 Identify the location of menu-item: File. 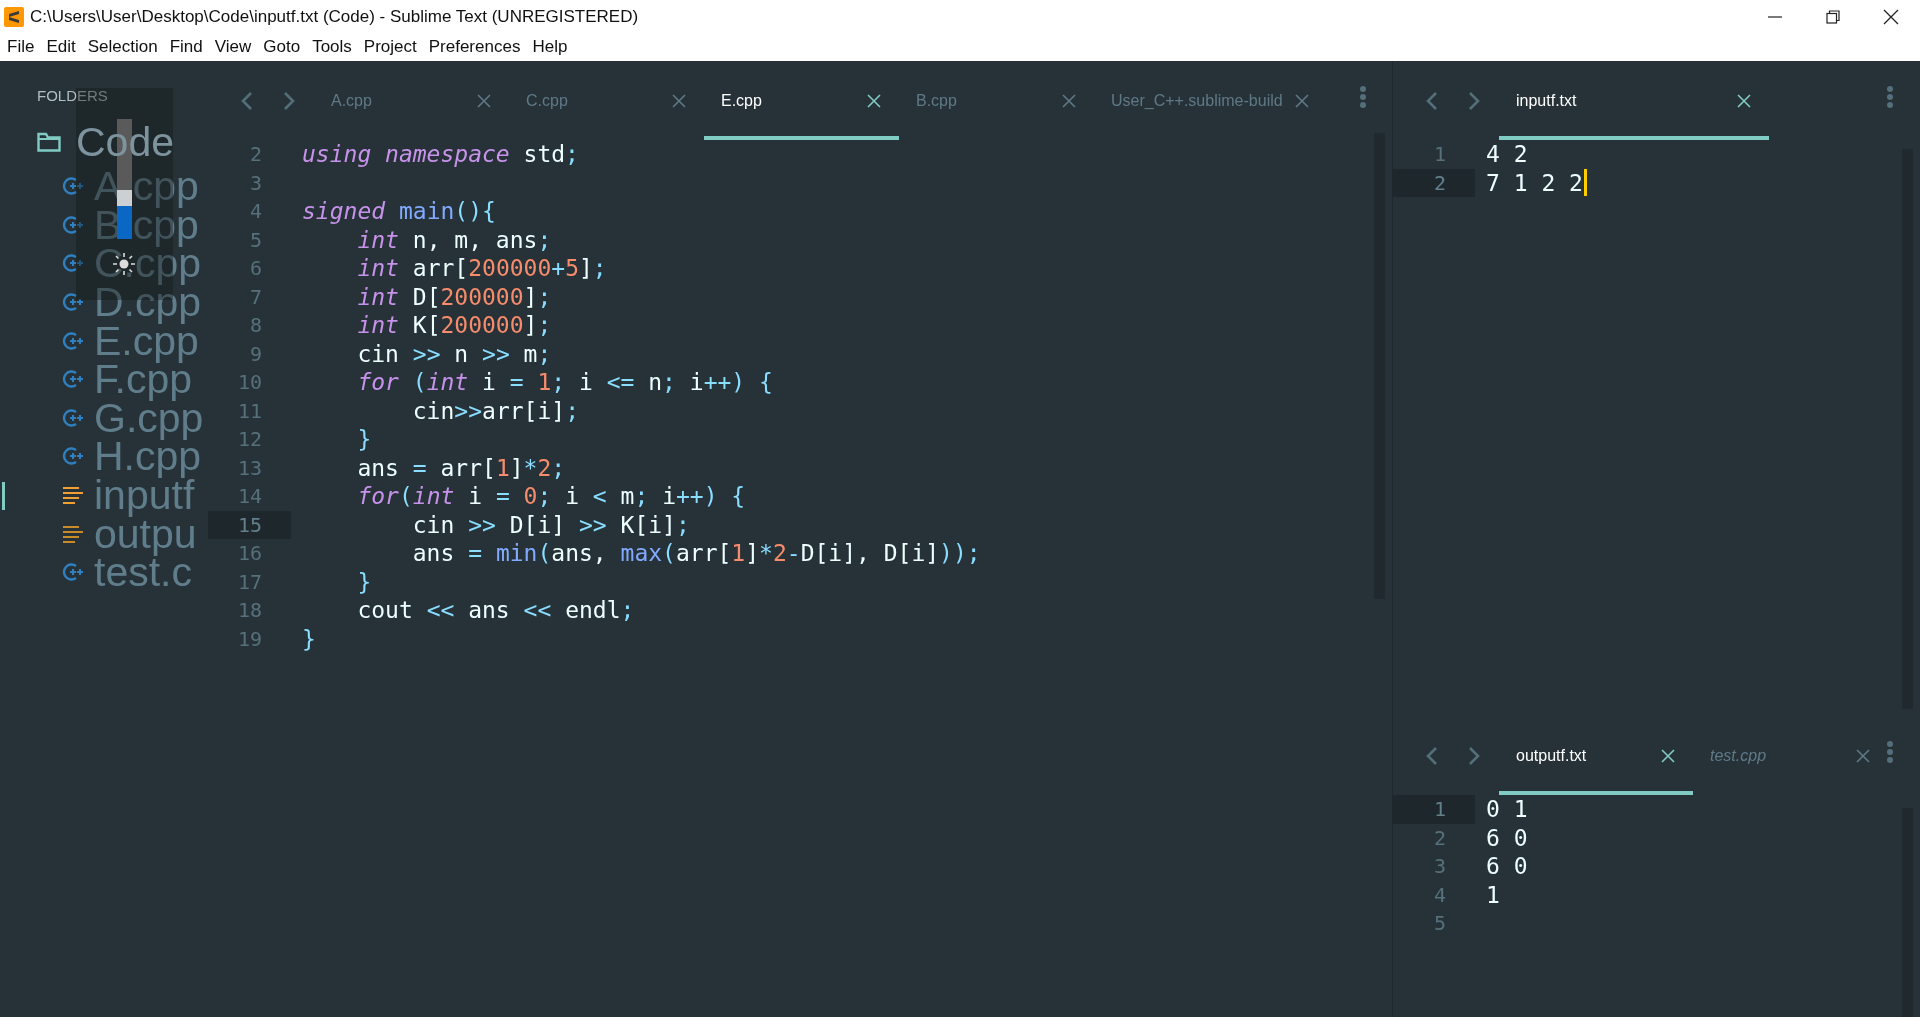
(21, 47).